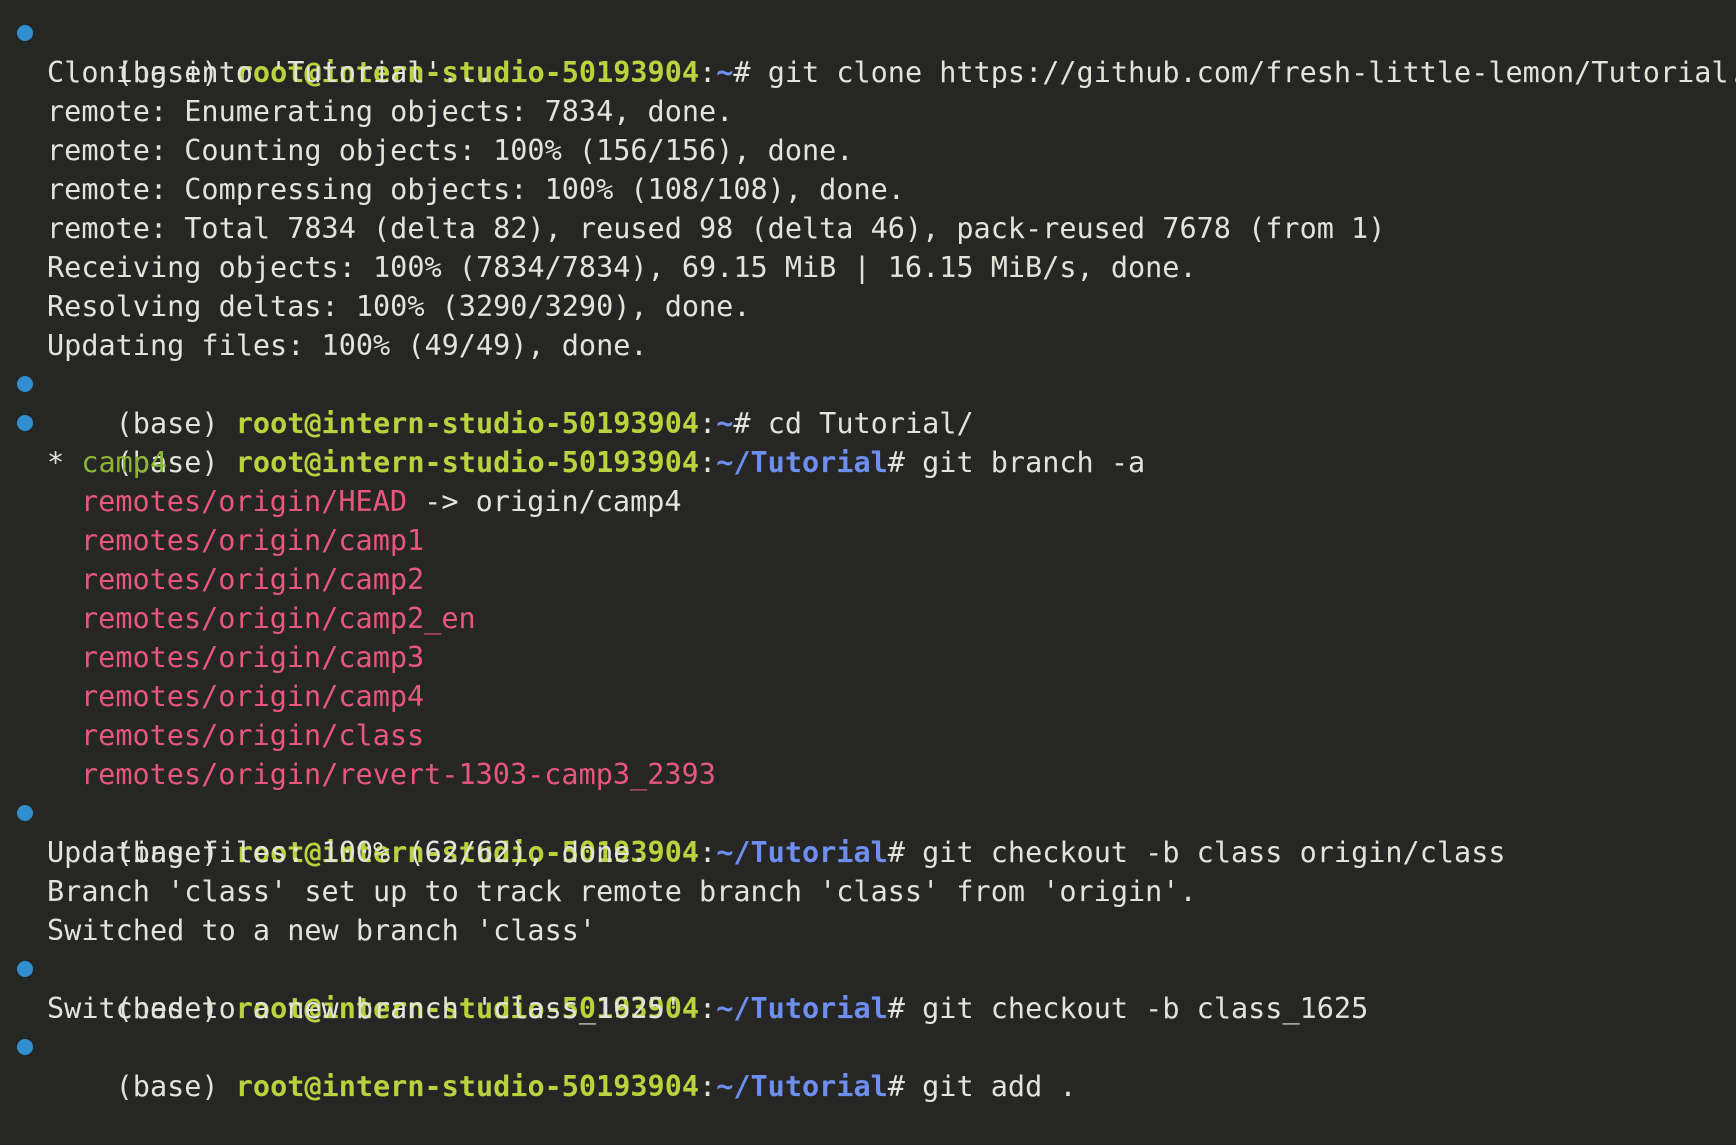 The image size is (1736, 1145). What do you see at coordinates (708, 1086) in the screenshot?
I see `prompt-colon: :` at bounding box center [708, 1086].